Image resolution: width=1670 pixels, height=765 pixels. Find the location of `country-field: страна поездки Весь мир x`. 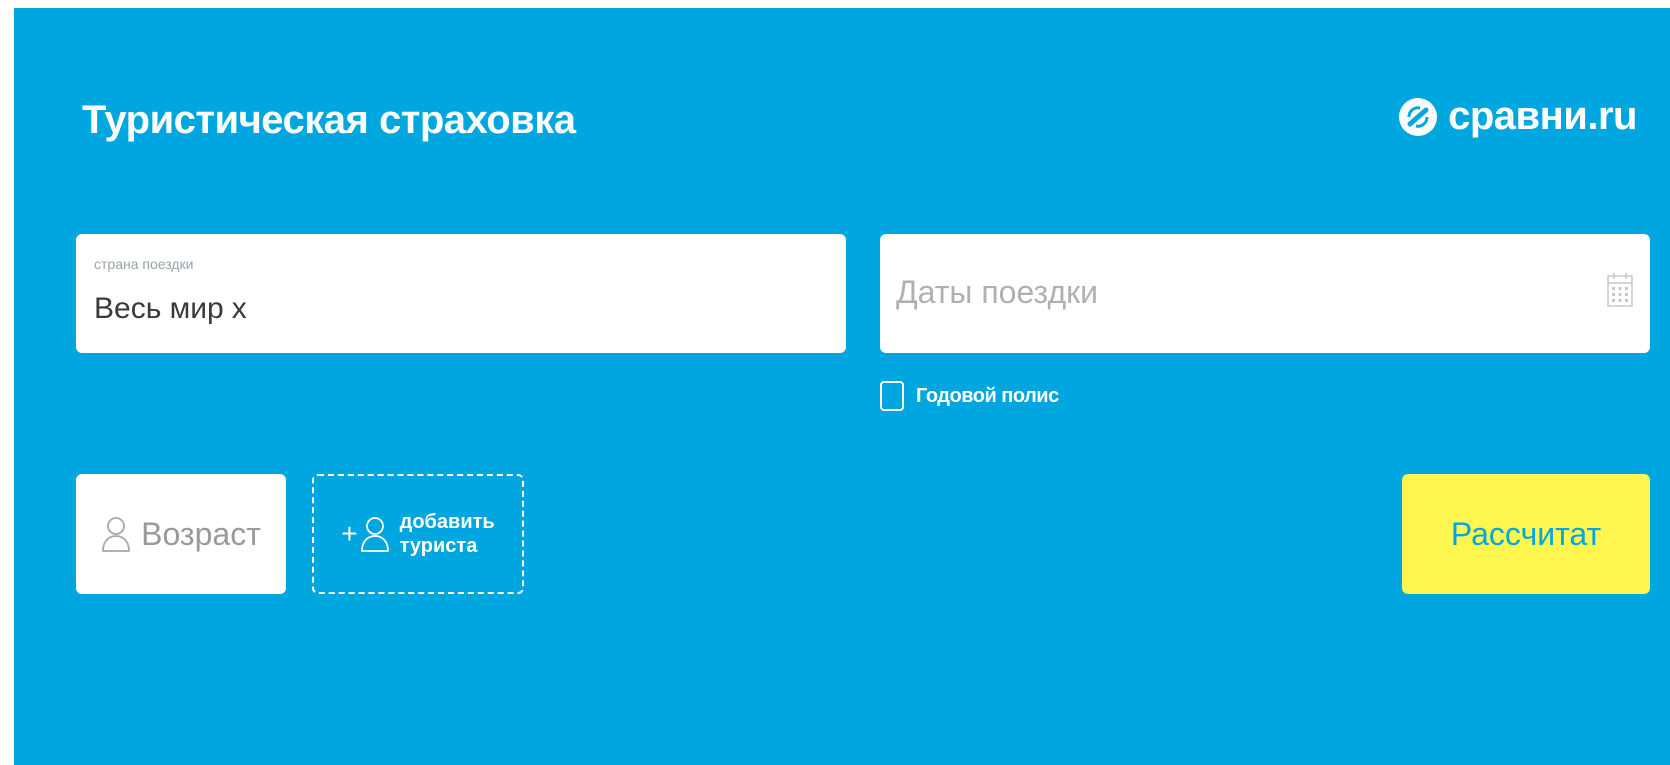

country-field: страна поездки Весь мир x is located at coordinates (461, 293).